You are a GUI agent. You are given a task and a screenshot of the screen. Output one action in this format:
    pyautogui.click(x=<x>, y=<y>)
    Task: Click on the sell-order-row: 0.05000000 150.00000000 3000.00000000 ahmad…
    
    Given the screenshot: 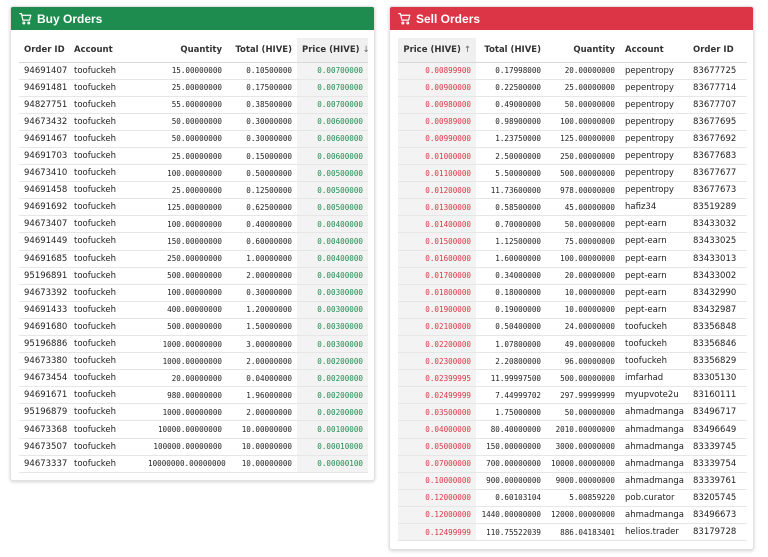 What is the action you would take?
    pyautogui.click(x=572, y=447)
    